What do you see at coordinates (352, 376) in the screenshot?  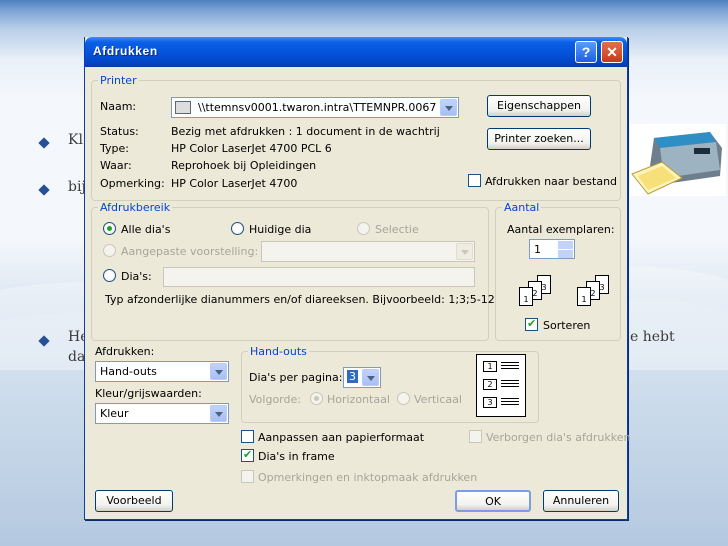 I see `per-page-value: 3` at bounding box center [352, 376].